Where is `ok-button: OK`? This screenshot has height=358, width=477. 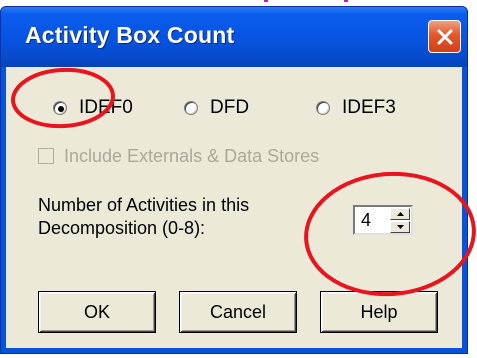 ok-button: OK is located at coordinates (97, 312).